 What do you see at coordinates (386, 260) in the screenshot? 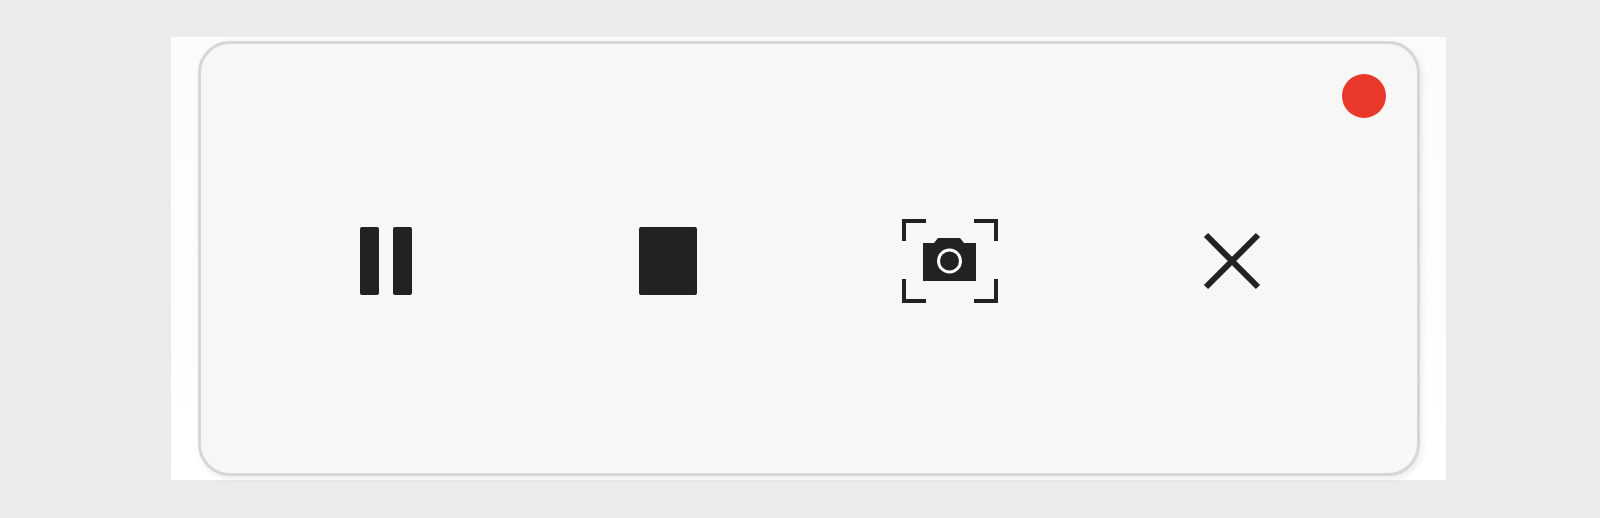
I see `pause-icon` at bounding box center [386, 260].